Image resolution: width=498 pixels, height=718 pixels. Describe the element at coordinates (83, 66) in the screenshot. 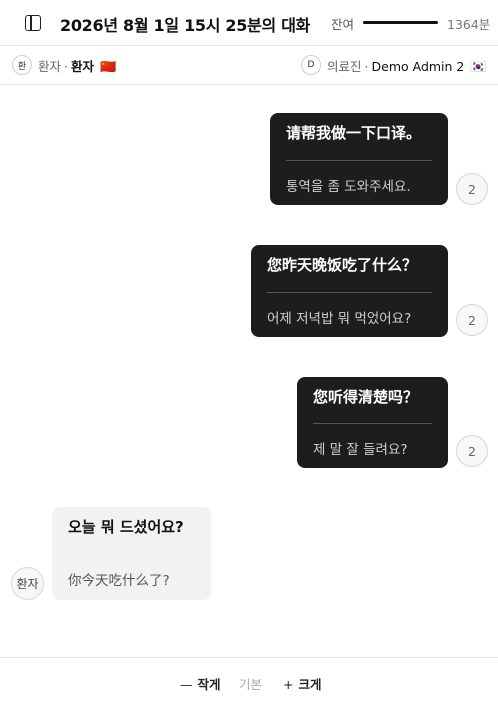

I see `patient-name: 환자` at that location.